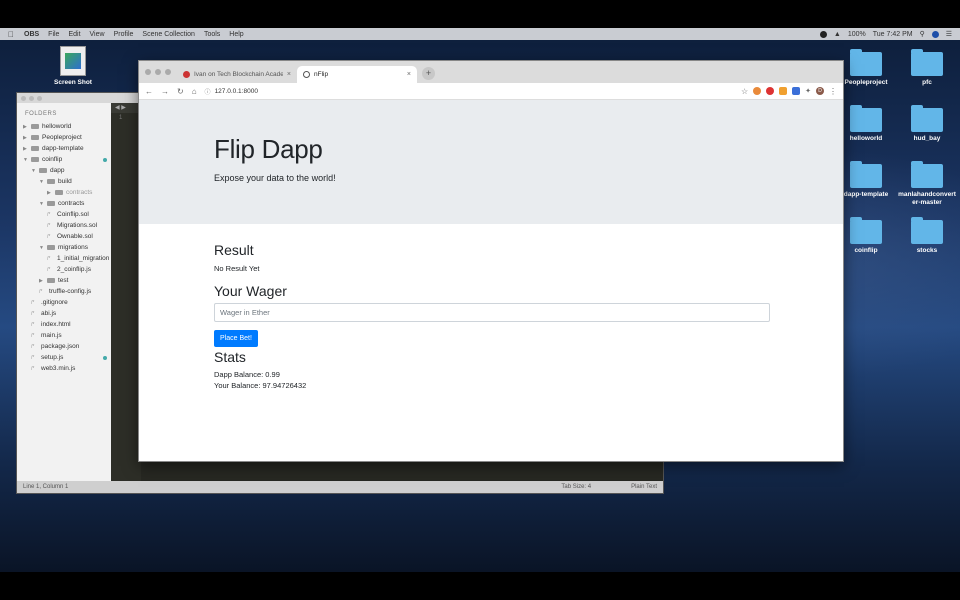 Image resolution: width=960 pixels, height=600 pixels. I want to click on desktop-folder-hud-bay: hud_bay, so click(927, 124).